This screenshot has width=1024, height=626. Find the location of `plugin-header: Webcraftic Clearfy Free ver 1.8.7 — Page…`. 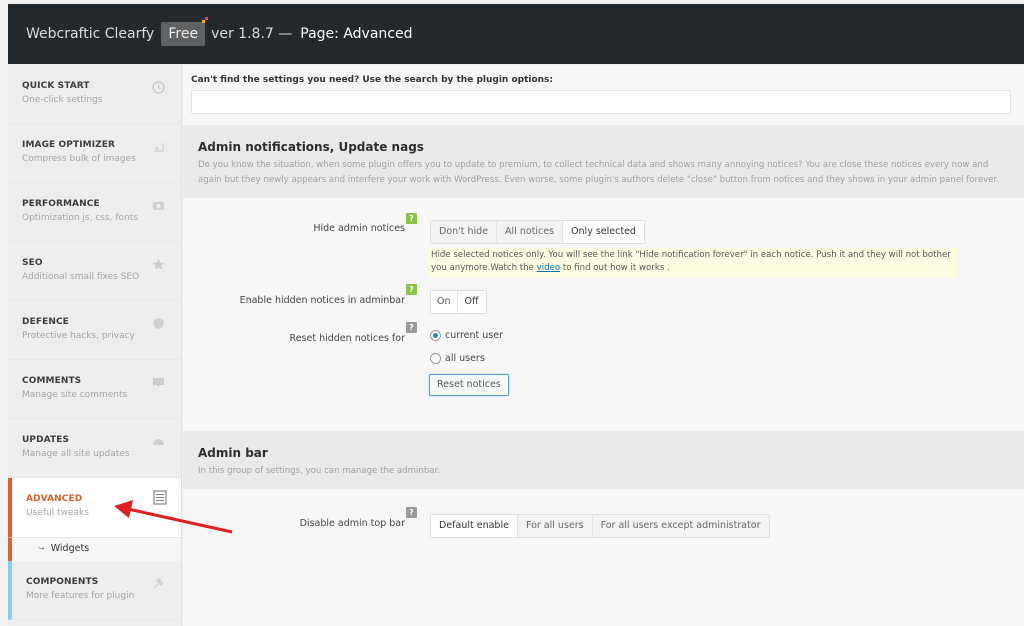

plugin-header: Webcraftic Clearfy Free ver 1.8.7 — Page… is located at coordinates (516, 34).